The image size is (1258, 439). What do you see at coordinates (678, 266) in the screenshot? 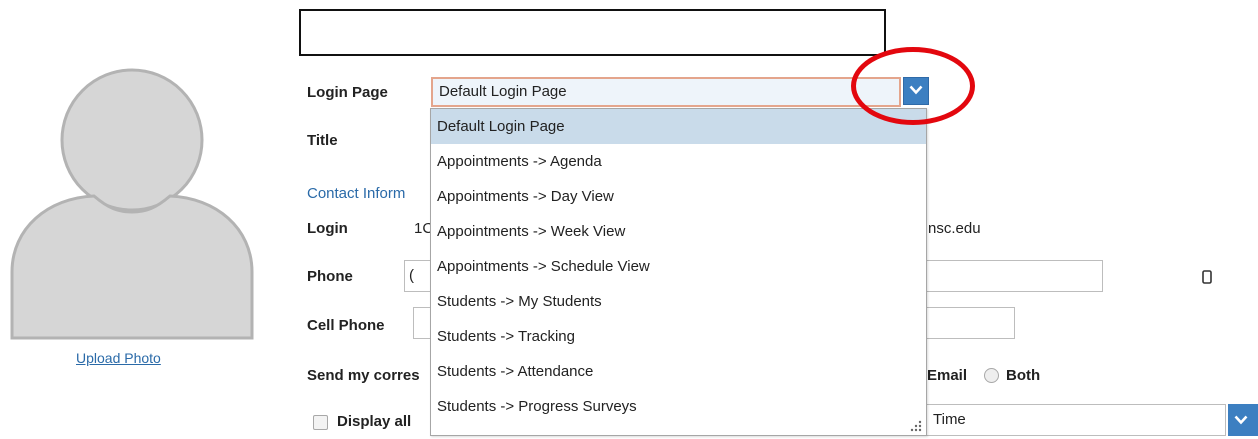
I see `dropdown-option-schedule-view: Appointments -> Schedule View` at bounding box center [678, 266].